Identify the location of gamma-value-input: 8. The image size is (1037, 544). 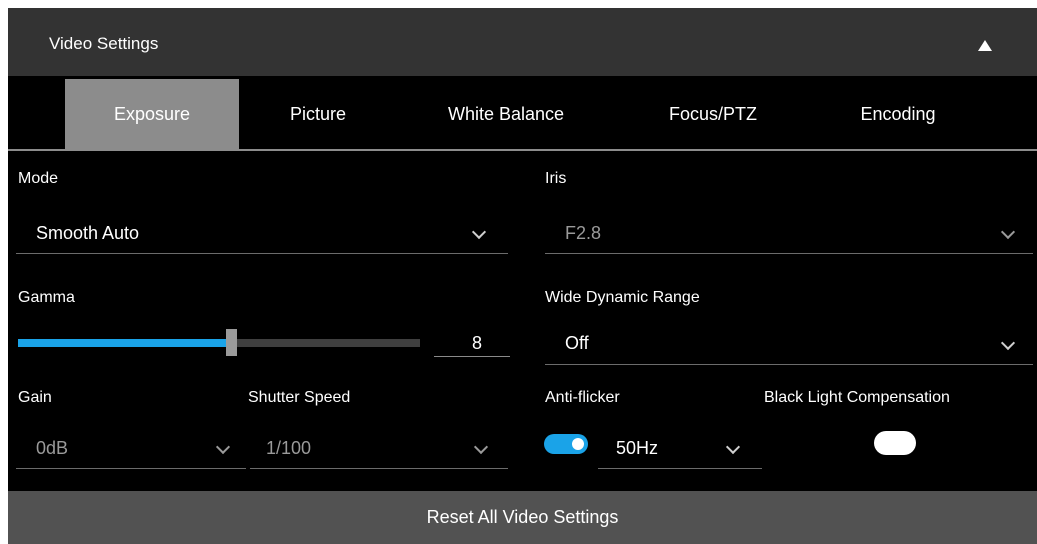
(472, 342).